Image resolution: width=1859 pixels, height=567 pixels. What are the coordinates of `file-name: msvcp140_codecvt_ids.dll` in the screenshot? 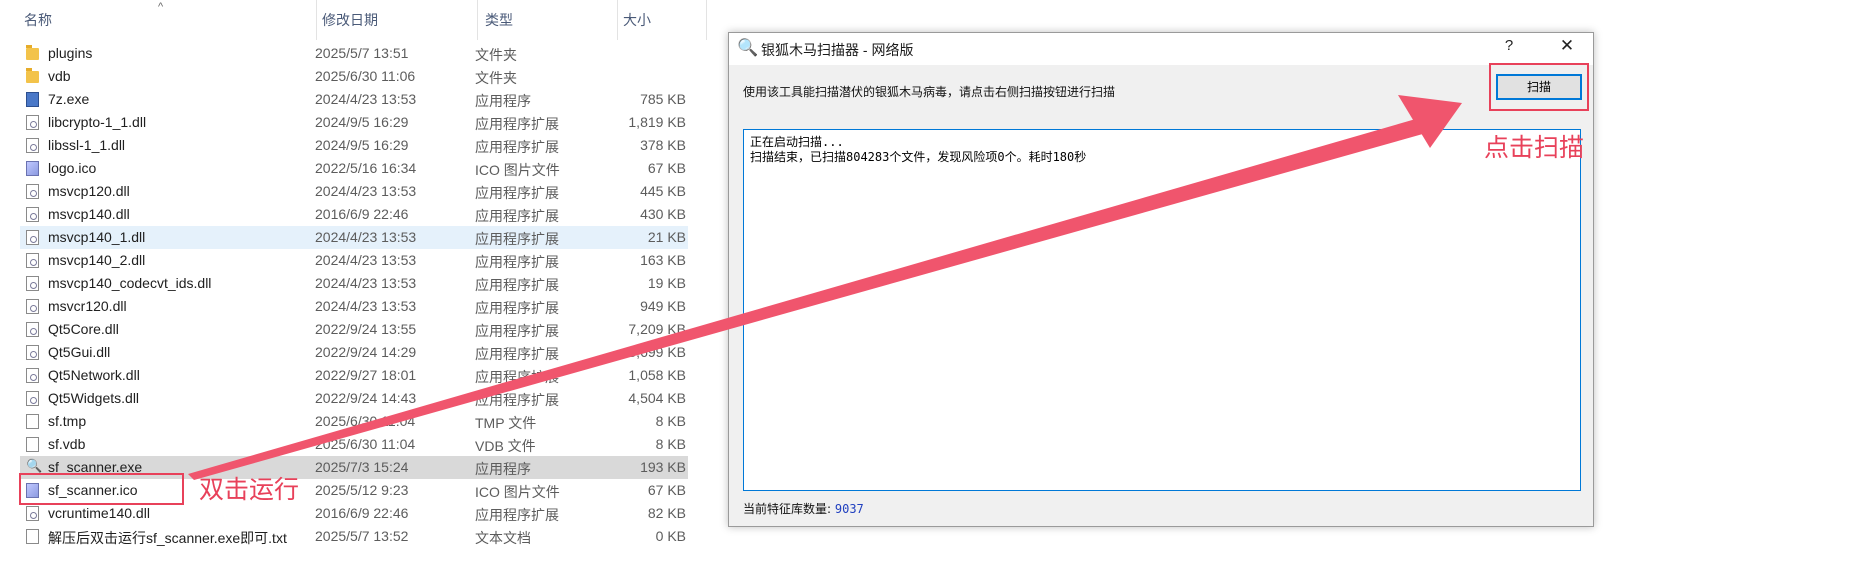 It's located at (130, 283).